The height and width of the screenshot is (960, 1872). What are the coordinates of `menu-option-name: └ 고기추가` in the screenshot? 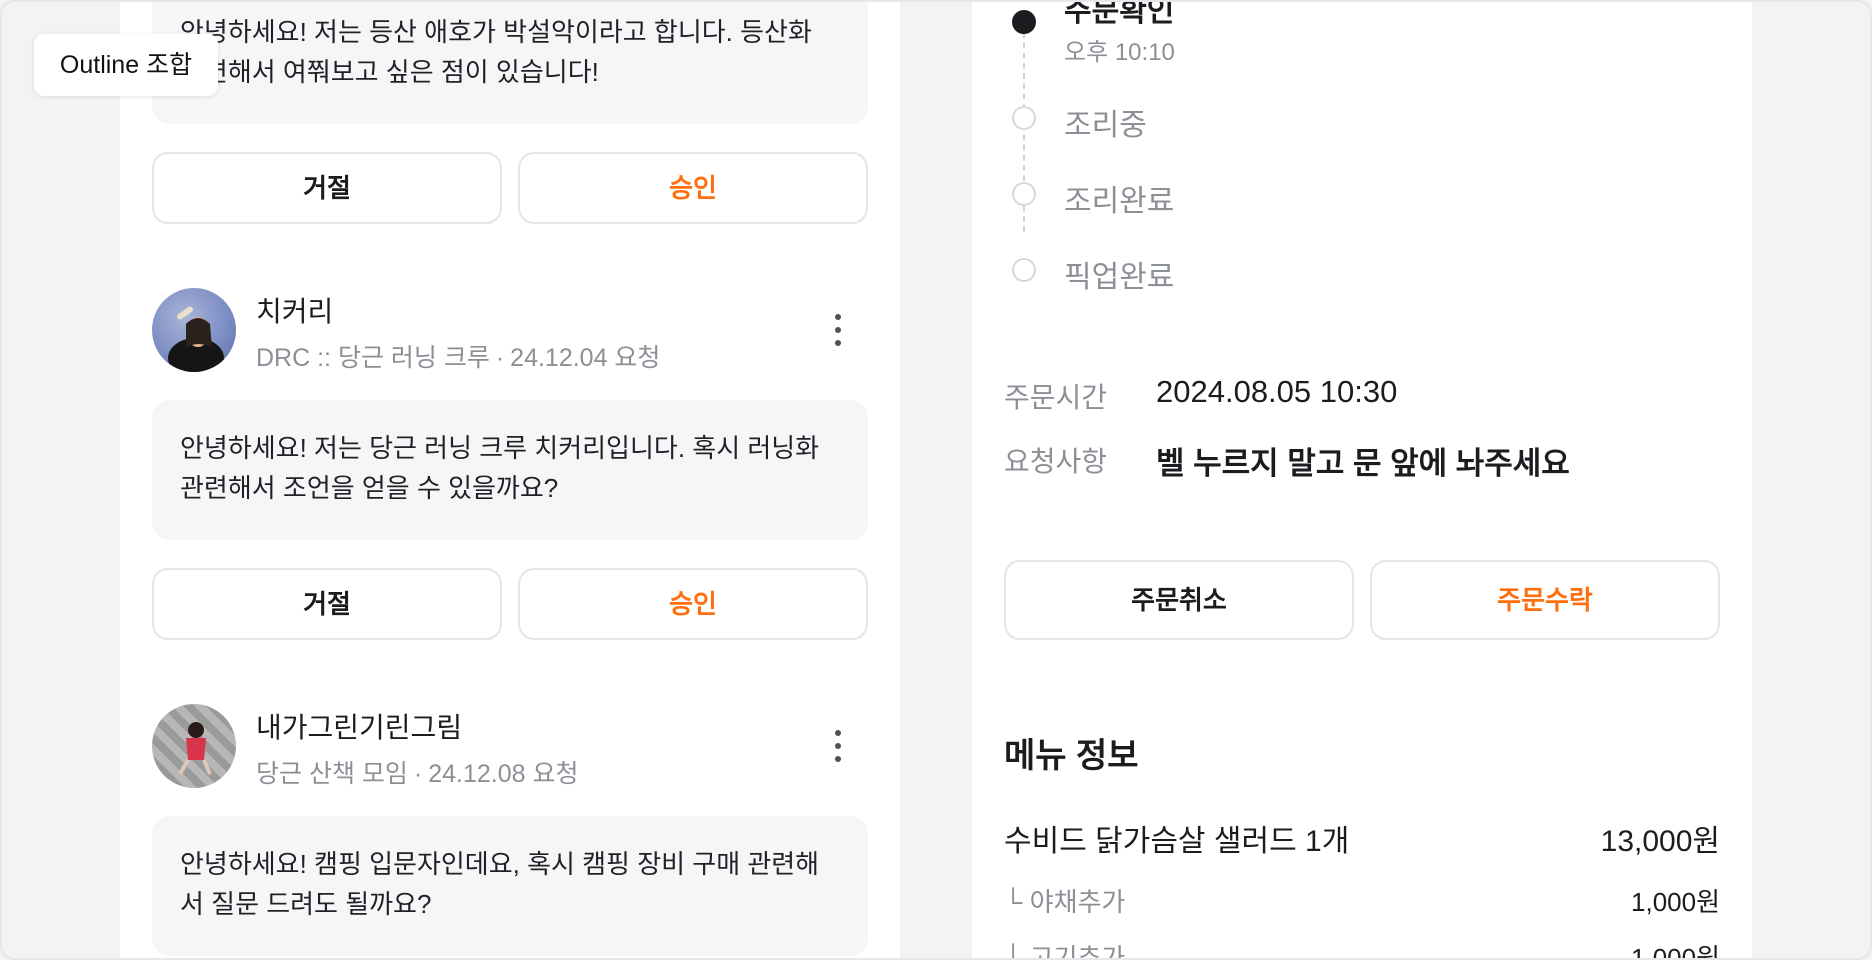 It's located at (1065, 951).